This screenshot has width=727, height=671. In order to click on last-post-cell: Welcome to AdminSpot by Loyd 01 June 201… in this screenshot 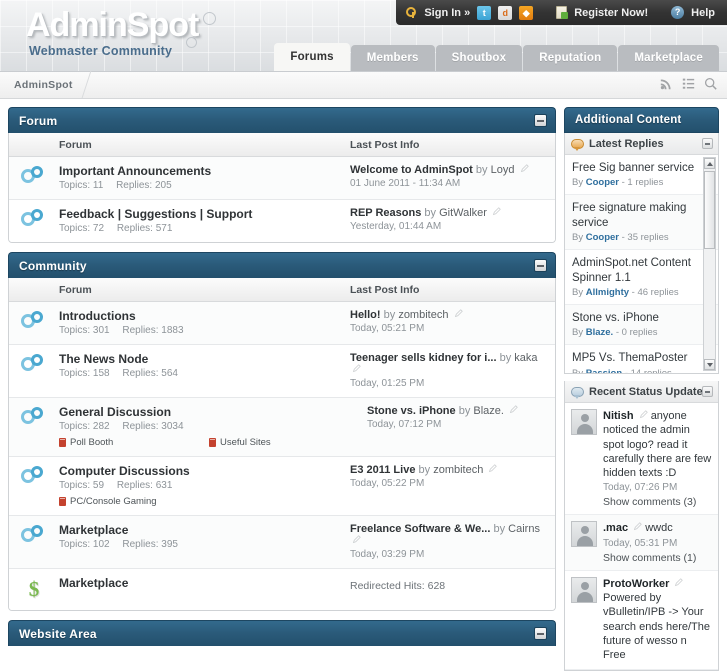, I will do `click(452, 176)`.